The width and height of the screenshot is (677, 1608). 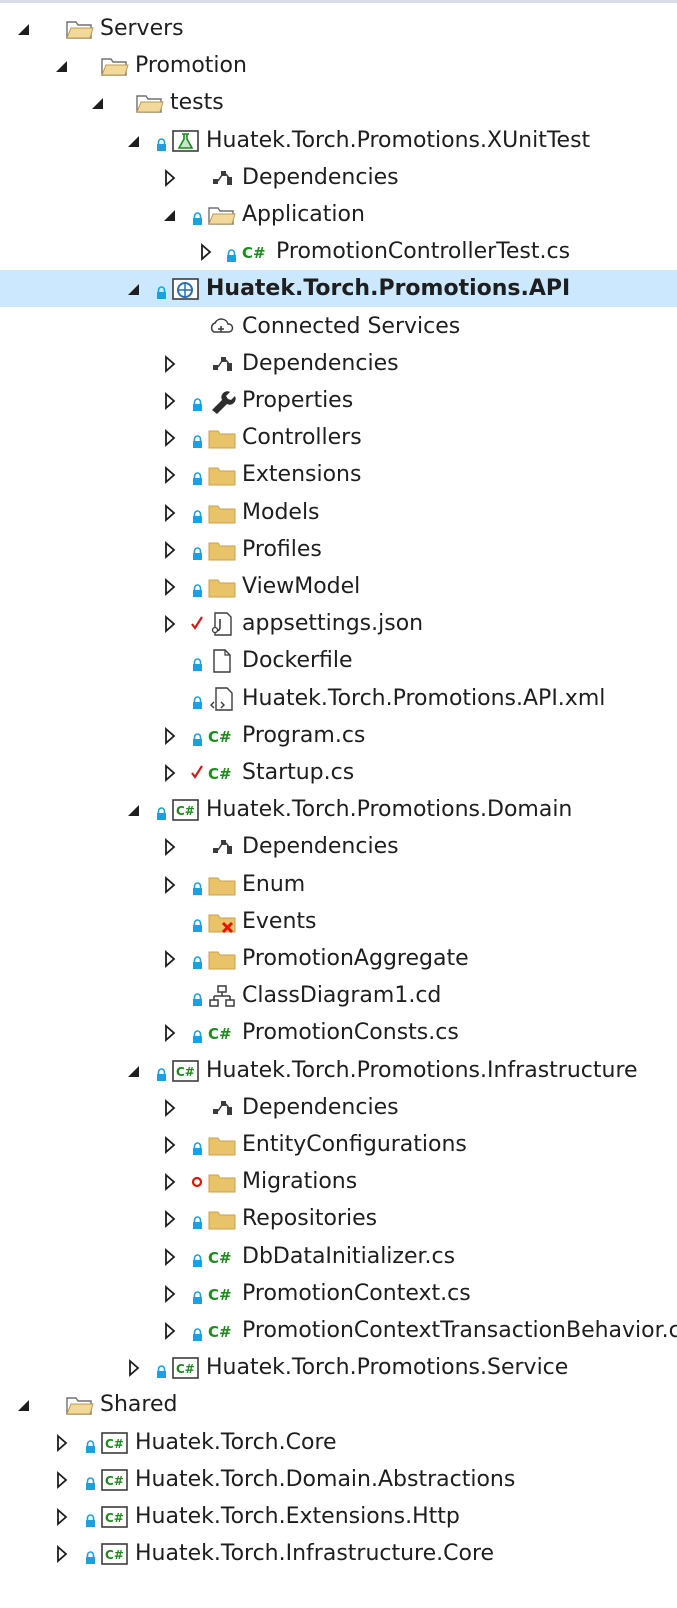 What do you see at coordinates (338, 1256) in the screenshot?
I see `tree-item: C# DbDataInitializer.cs` at bounding box center [338, 1256].